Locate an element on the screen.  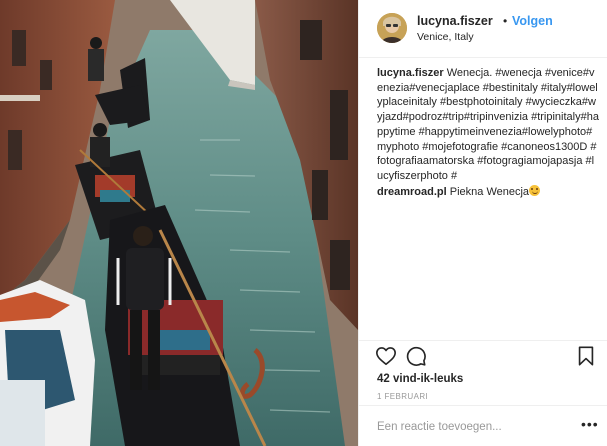
add-comment-input is located at coordinates (472, 427).